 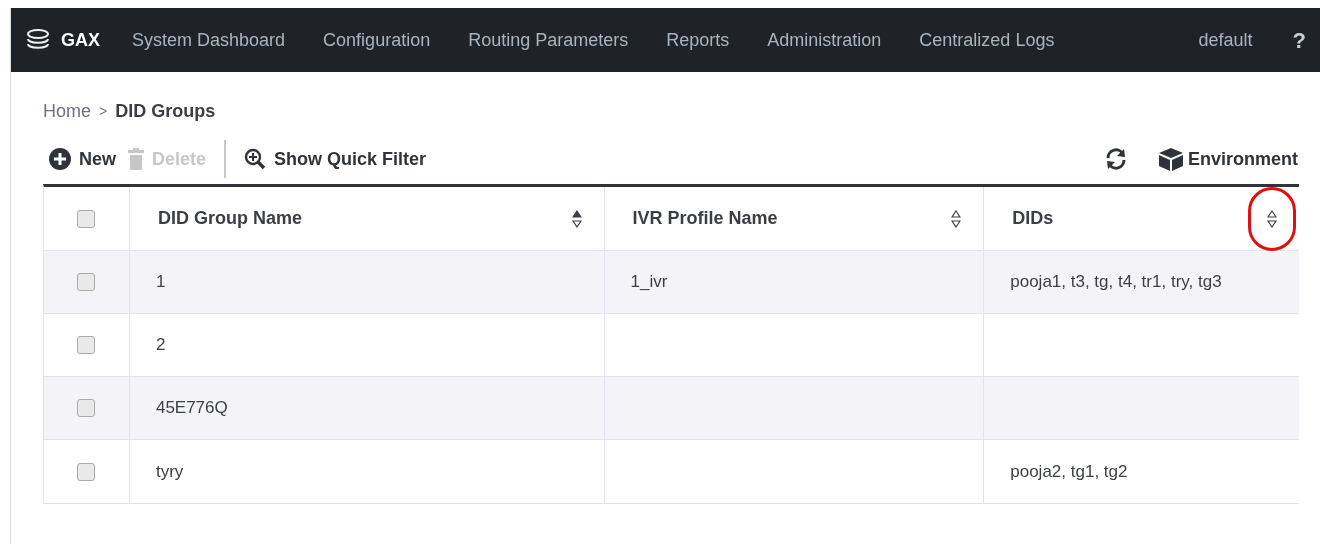 I want to click on column-header: IVR Profile Name, so click(x=794, y=218).